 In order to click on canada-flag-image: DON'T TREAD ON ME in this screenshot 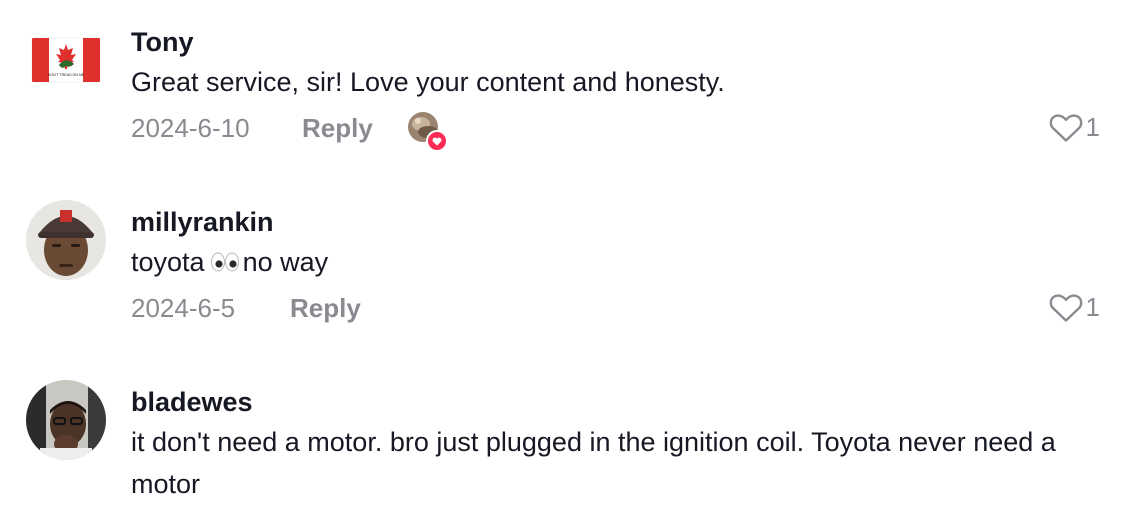, I will do `click(66, 60)`.